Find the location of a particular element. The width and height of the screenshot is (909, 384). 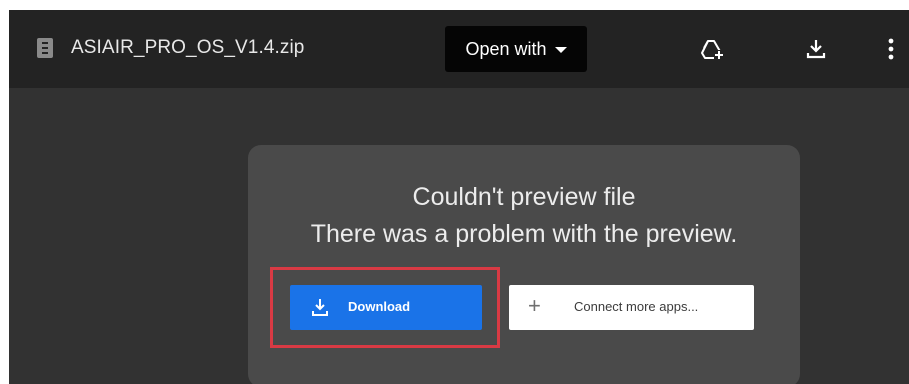

caret-down-icon is located at coordinates (560, 50).